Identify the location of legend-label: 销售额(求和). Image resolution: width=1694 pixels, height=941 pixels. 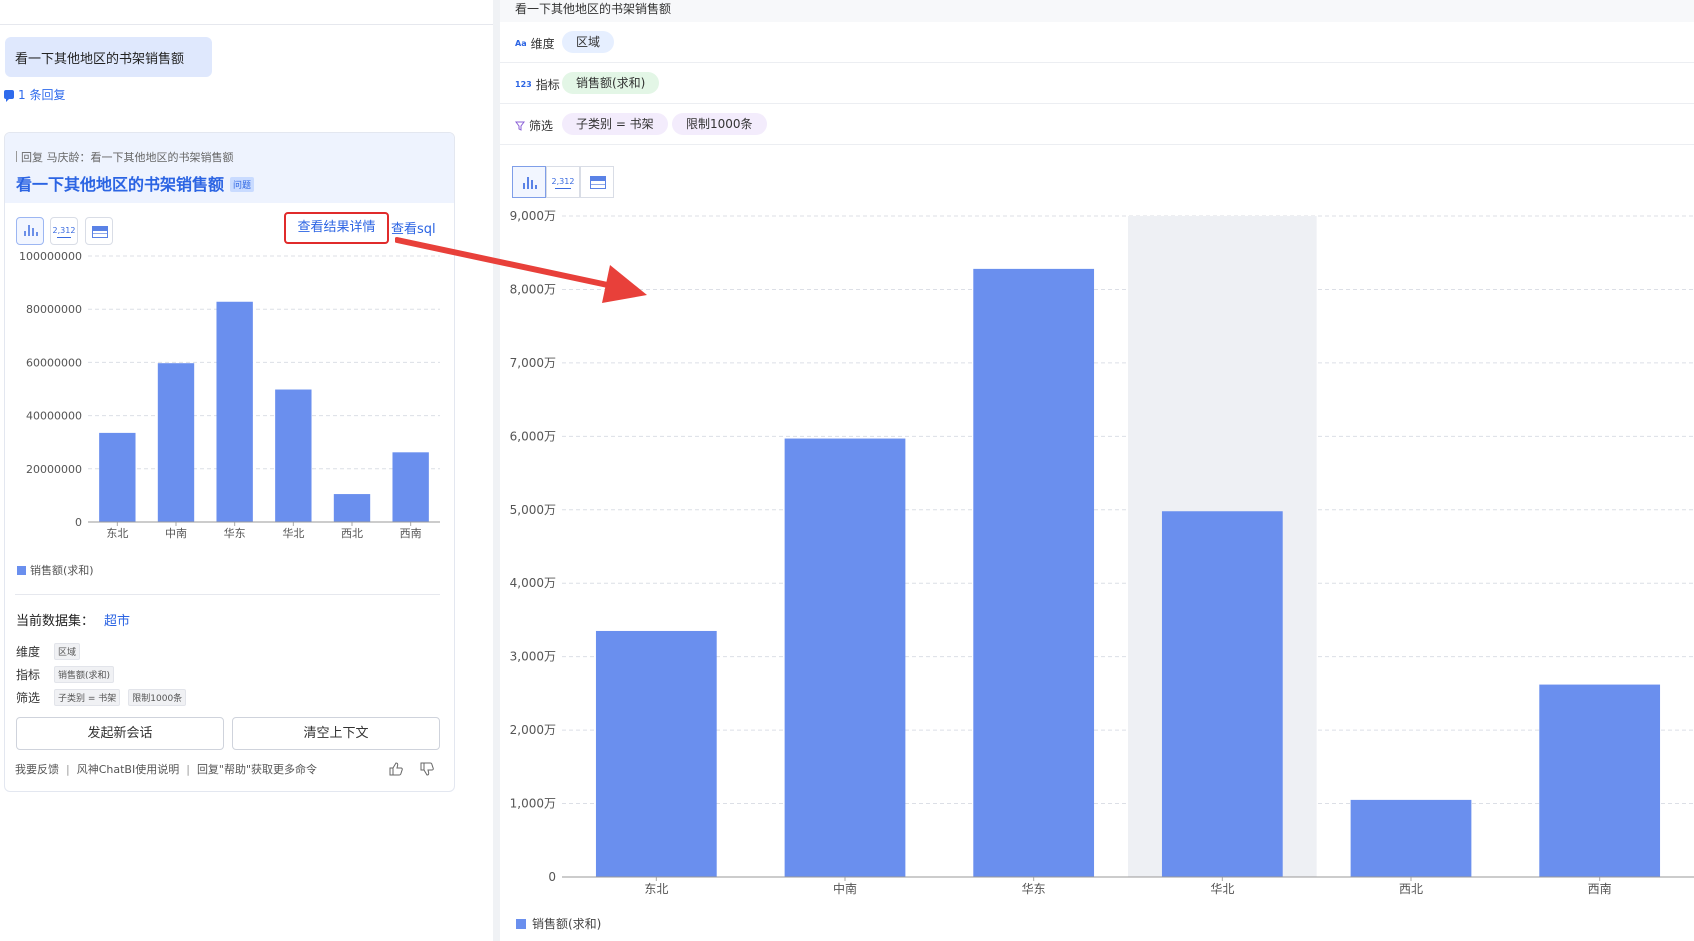
(567, 924).